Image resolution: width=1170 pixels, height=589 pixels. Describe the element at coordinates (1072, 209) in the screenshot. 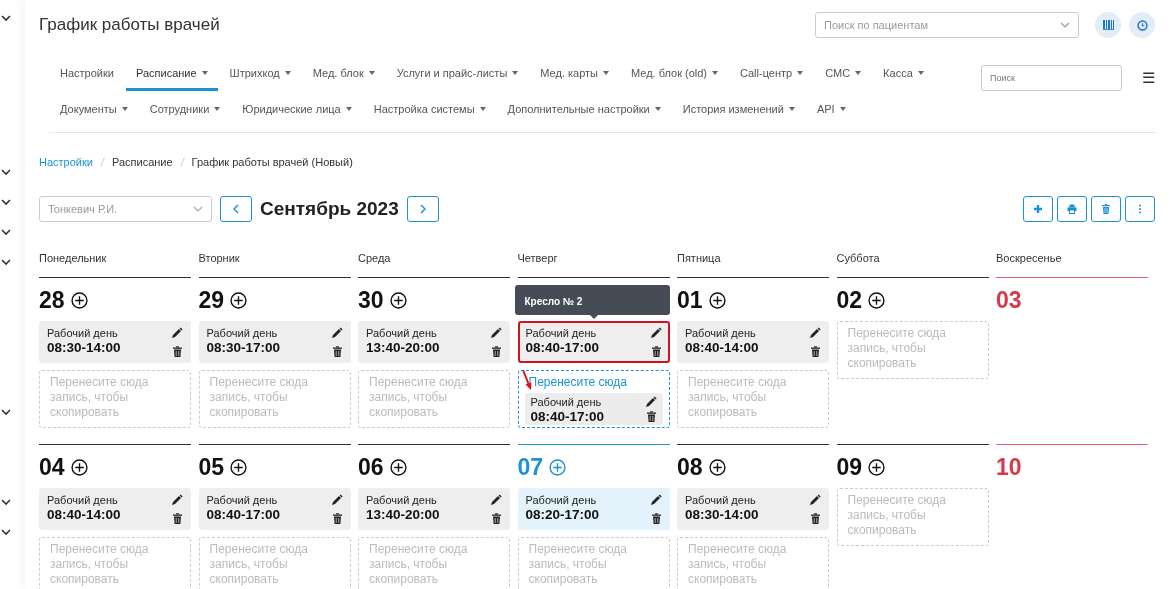

I see `print-button` at that location.